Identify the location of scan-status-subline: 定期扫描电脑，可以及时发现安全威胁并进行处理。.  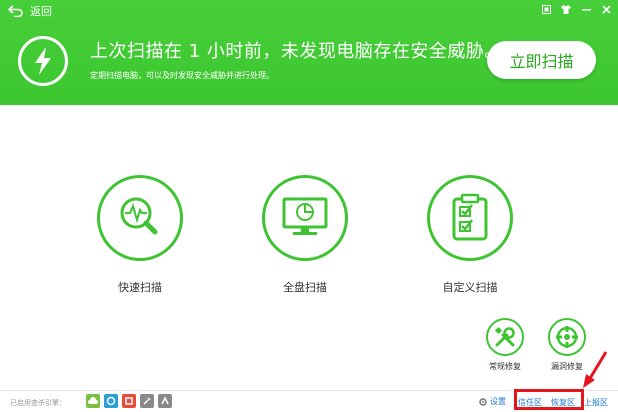
(182, 75).